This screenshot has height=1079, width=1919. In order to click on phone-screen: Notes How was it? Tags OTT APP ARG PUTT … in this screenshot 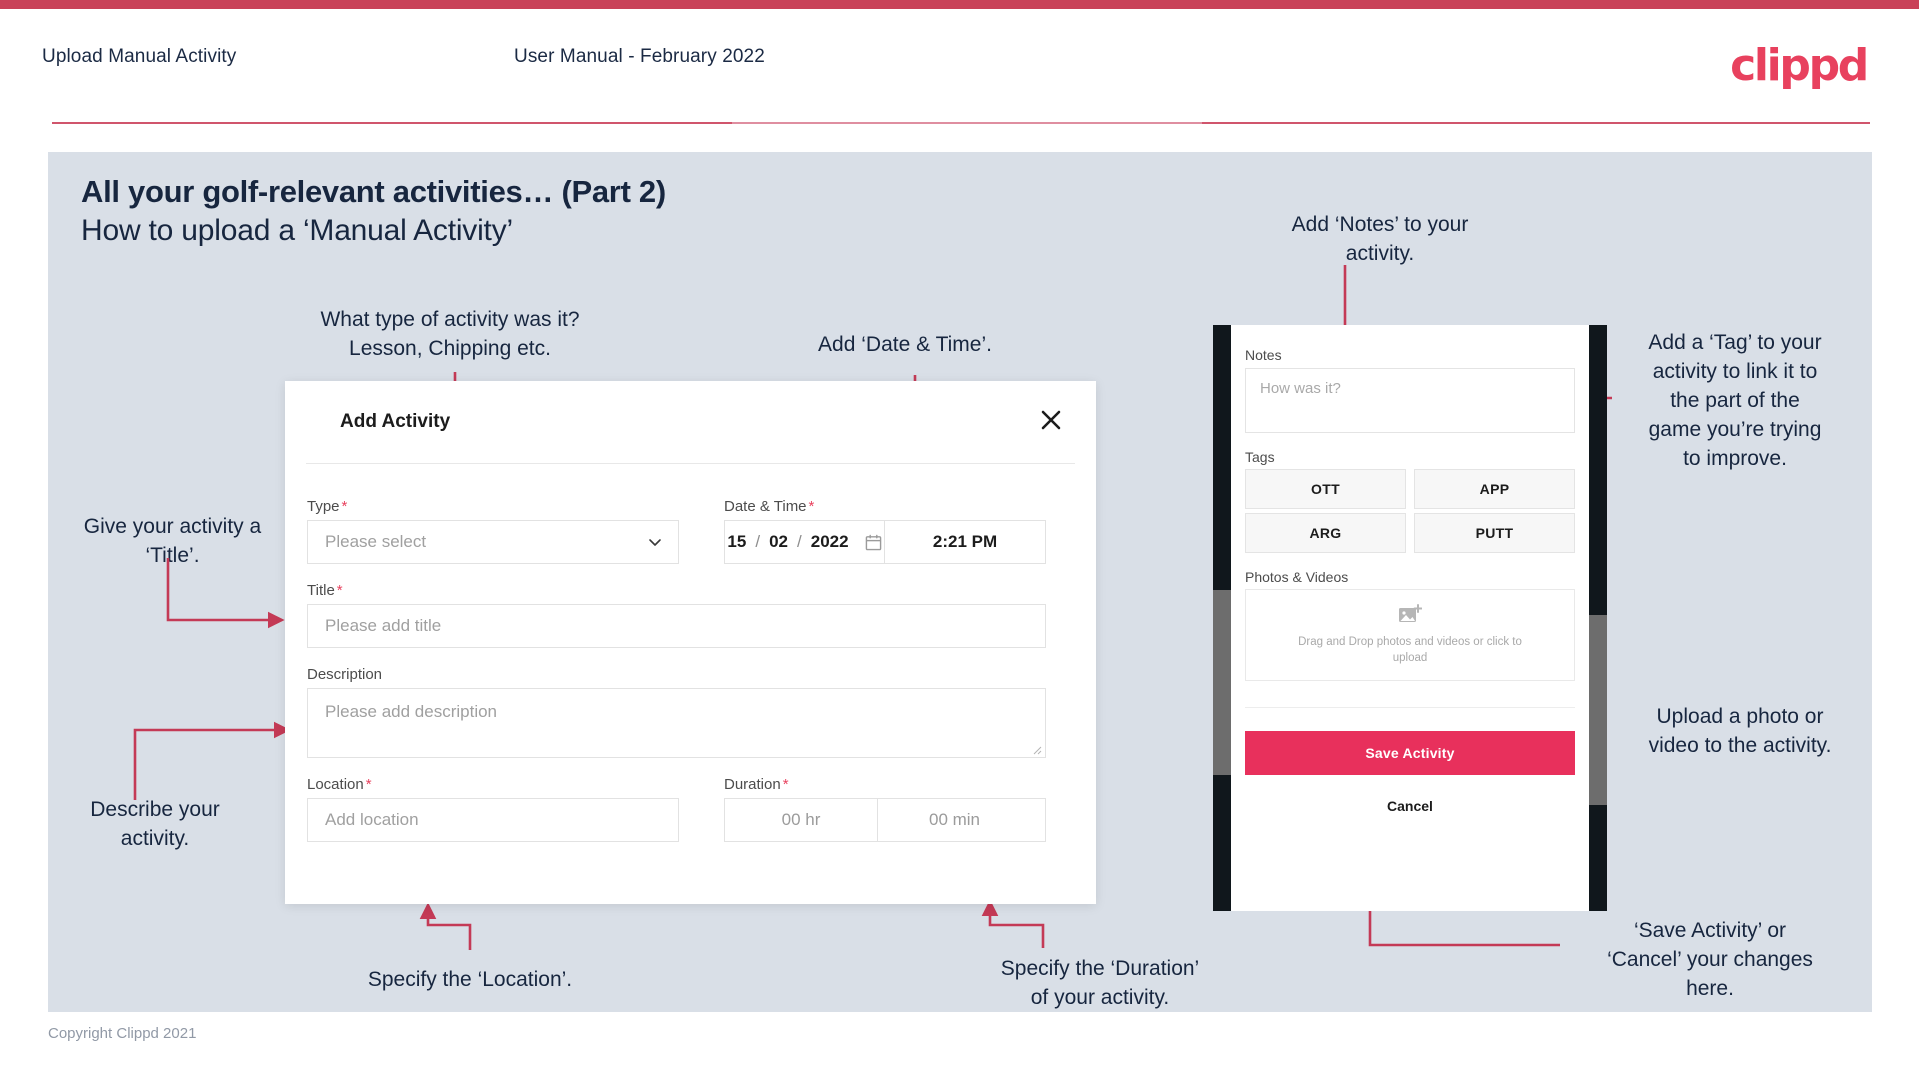, I will do `click(1410, 618)`.